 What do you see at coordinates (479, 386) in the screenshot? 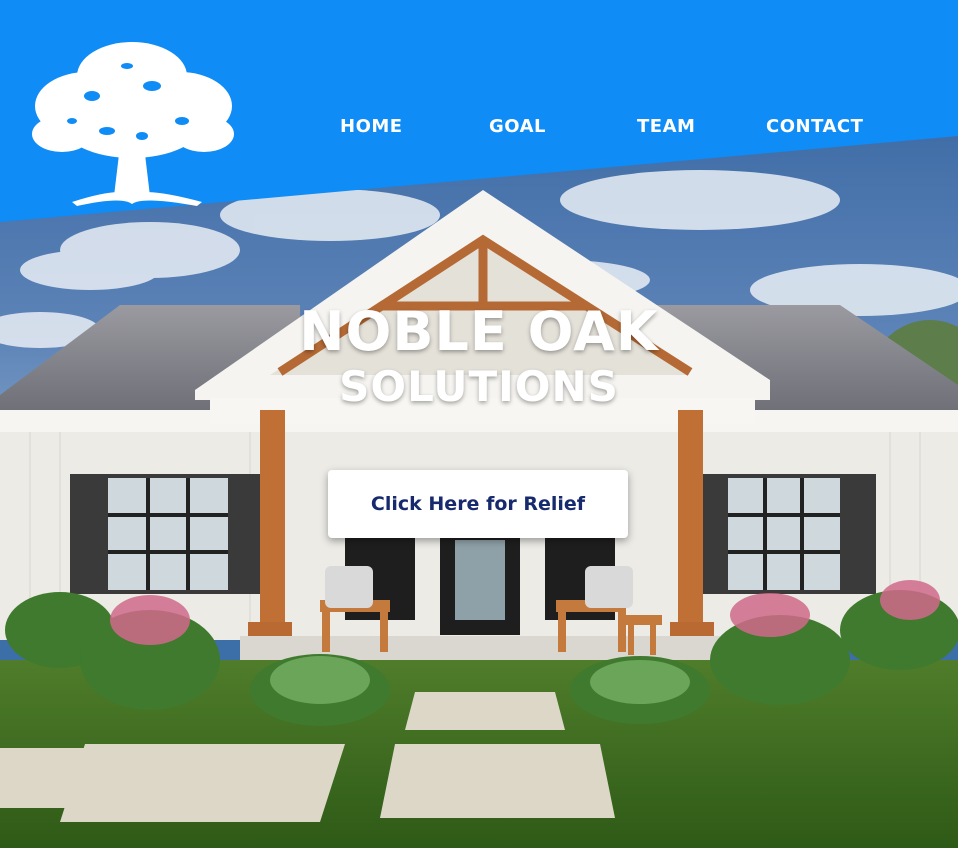
I see `hero-subtitle: SOLUTIONS` at bounding box center [479, 386].